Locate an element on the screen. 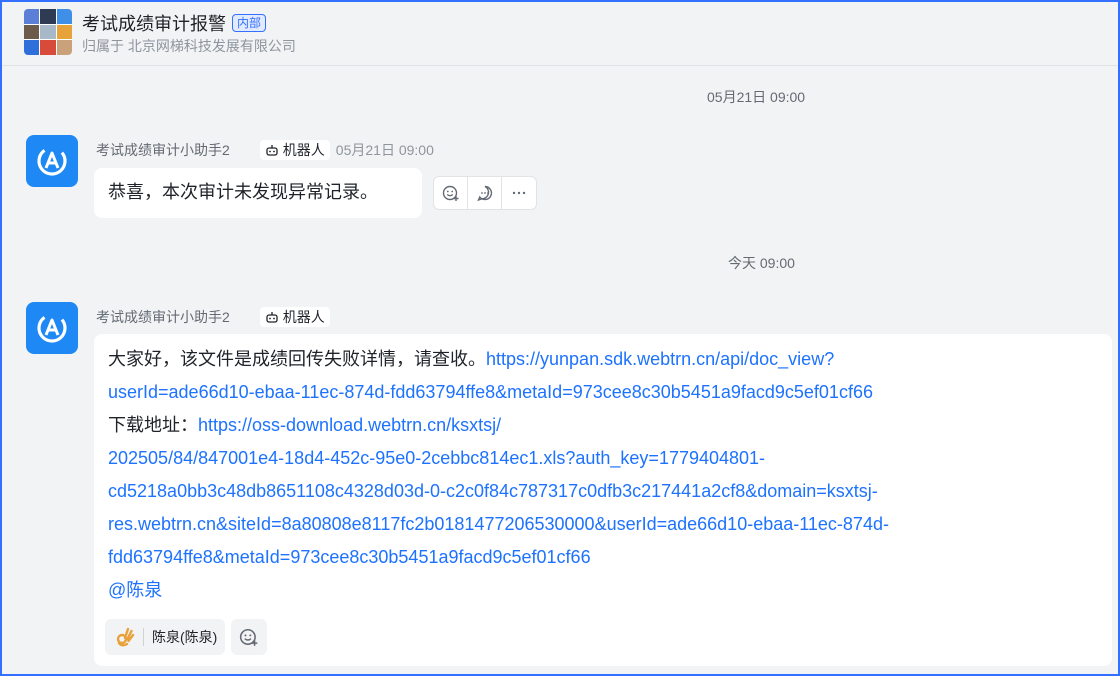  message-actions is located at coordinates (485, 193).